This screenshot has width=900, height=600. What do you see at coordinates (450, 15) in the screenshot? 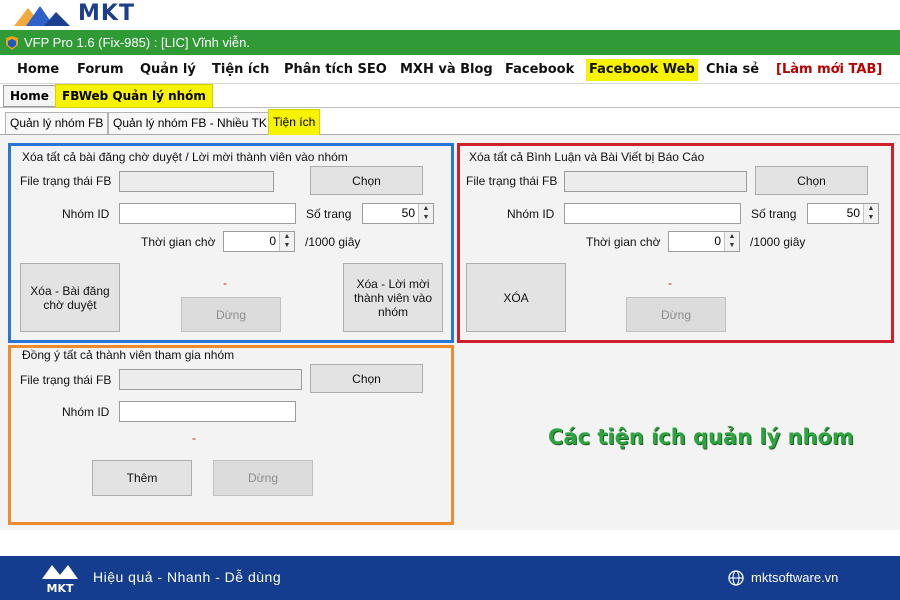
I see `brand-header: MKT` at bounding box center [450, 15].